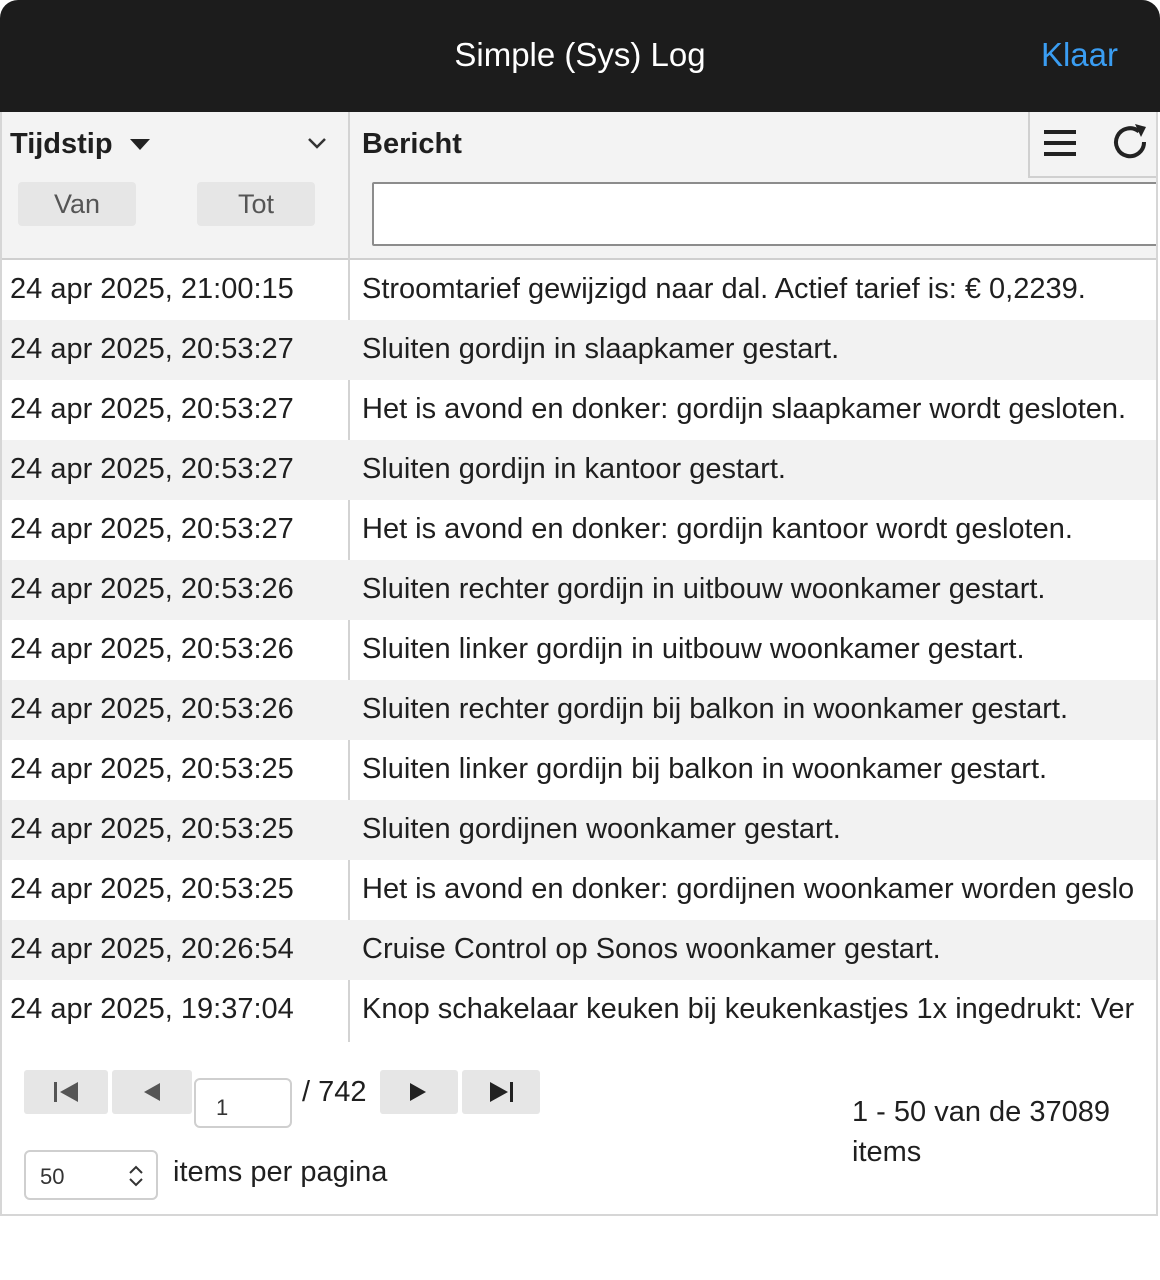 The height and width of the screenshot is (1280, 1160). What do you see at coordinates (574, 469) in the screenshot?
I see `cell-message: Sluiten gordijn in kantoor gestart.` at bounding box center [574, 469].